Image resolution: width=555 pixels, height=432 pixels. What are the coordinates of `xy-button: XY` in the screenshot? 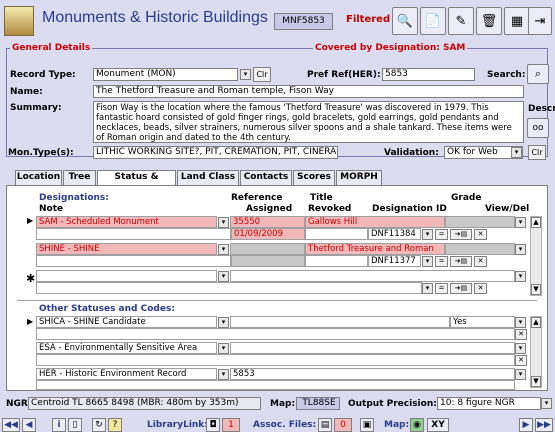 It's located at (438, 425).